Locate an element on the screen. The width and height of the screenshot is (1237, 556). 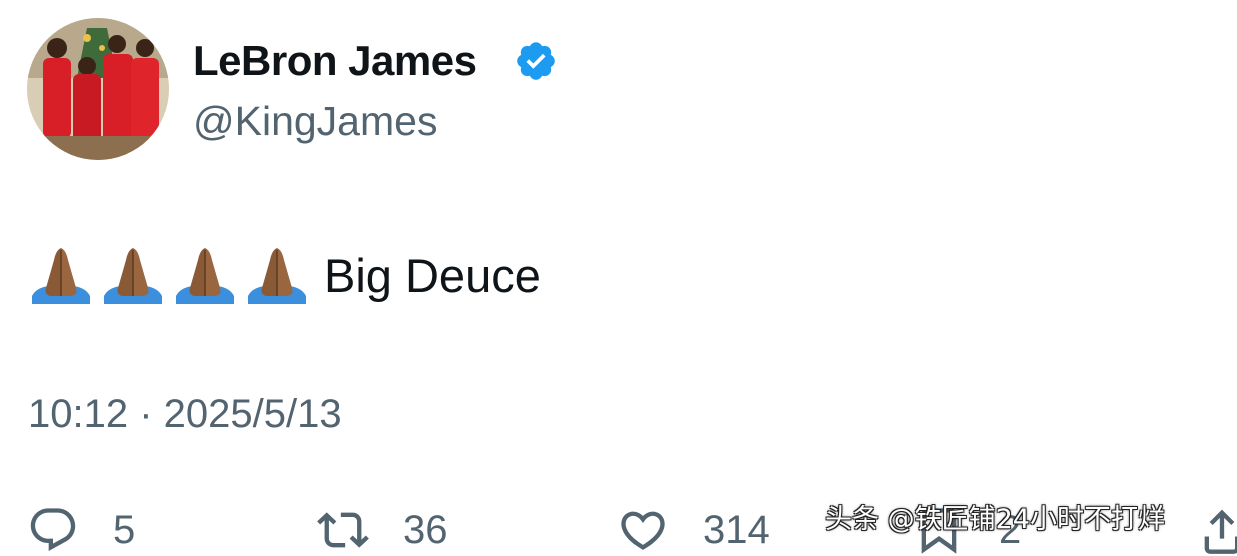
like-button: 314 is located at coordinates (693, 530).